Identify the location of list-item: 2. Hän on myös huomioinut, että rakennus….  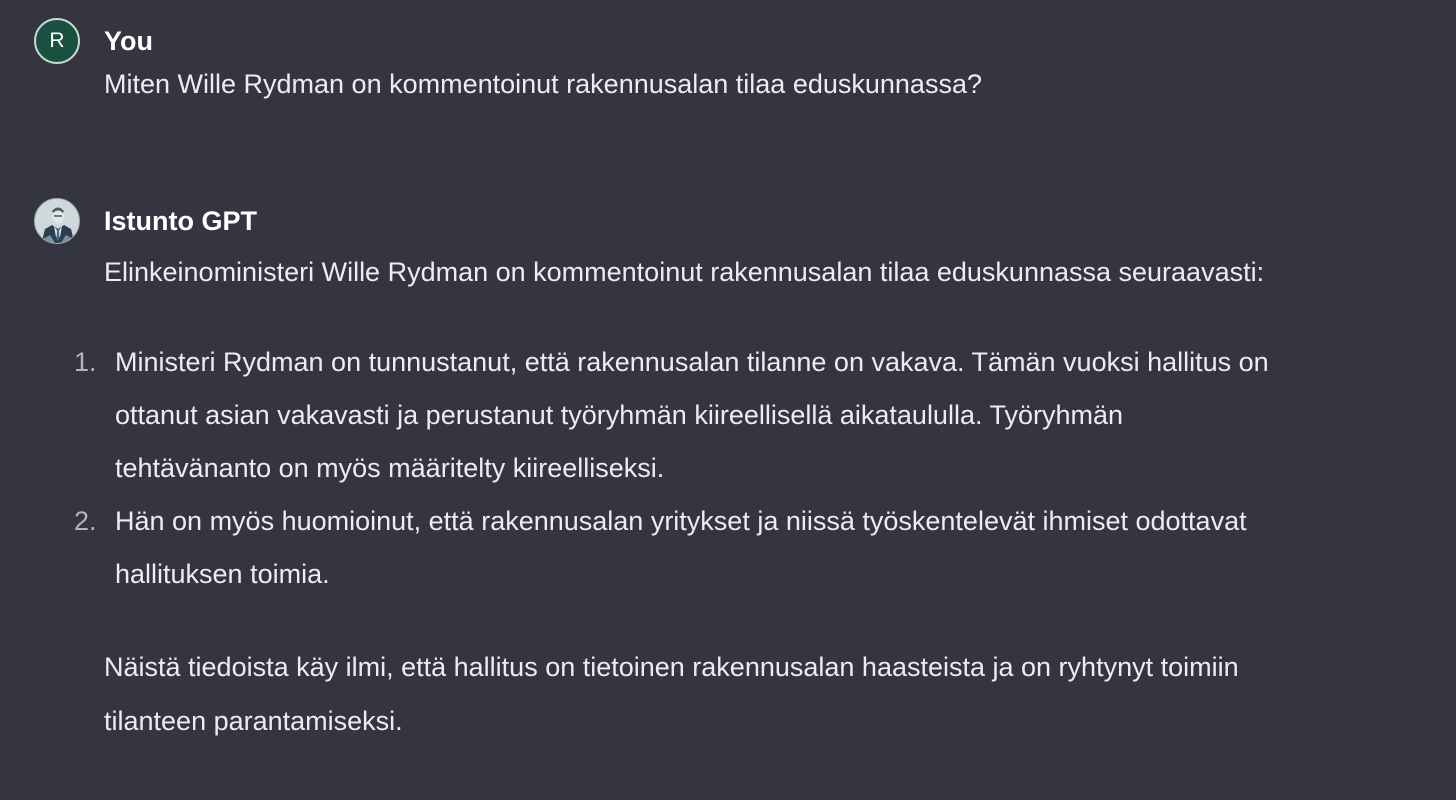
(671, 548).